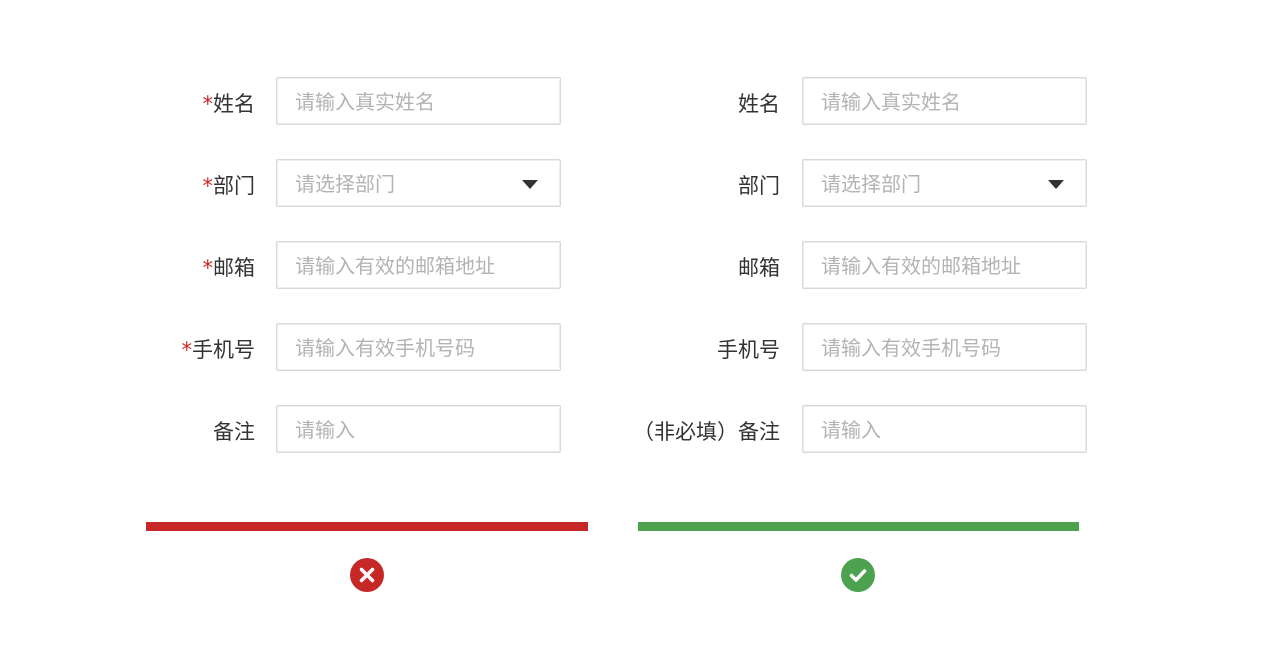 The width and height of the screenshot is (1280, 669). What do you see at coordinates (185, 430) in the screenshot?
I see `field-label: 备注` at bounding box center [185, 430].